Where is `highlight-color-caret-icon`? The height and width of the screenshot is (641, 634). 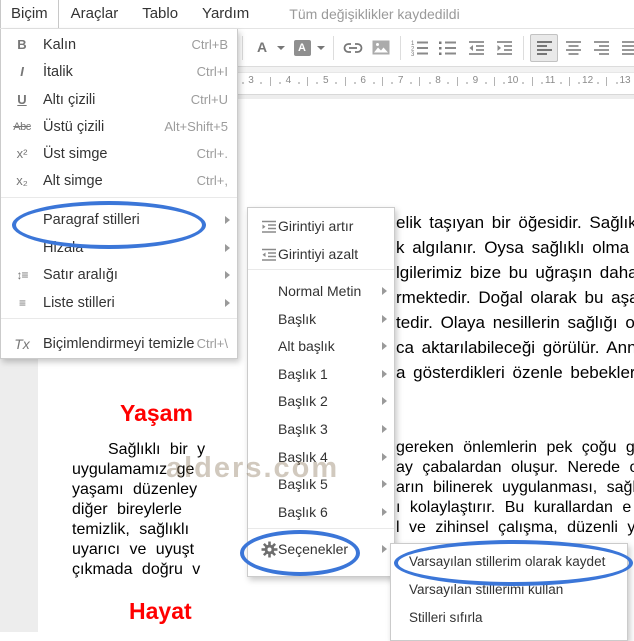 highlight-color-caret-icon is located at coordinates (321, 48).